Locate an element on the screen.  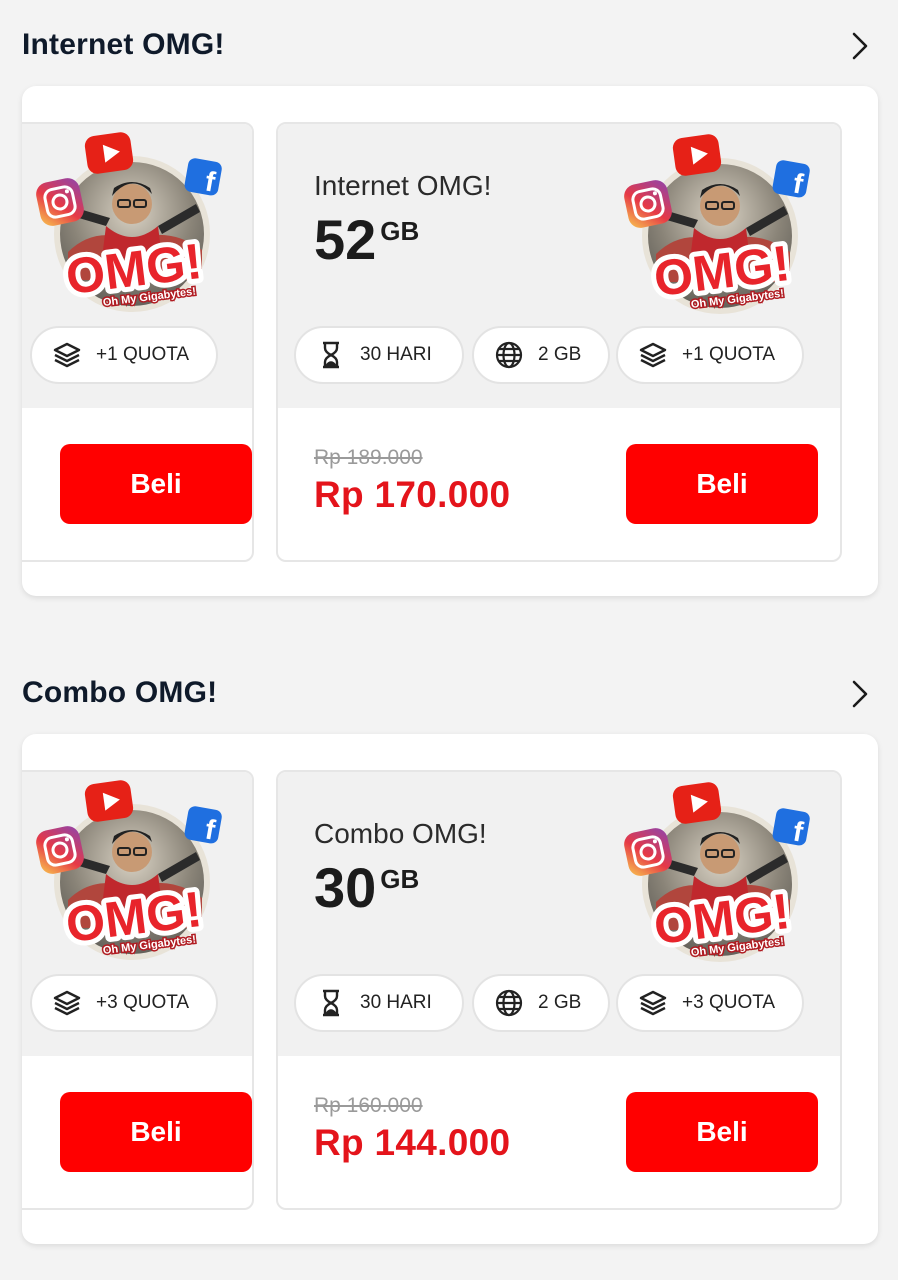
product-card-partial: +3 QUOTA Beli is located at coordinates (138, 990).